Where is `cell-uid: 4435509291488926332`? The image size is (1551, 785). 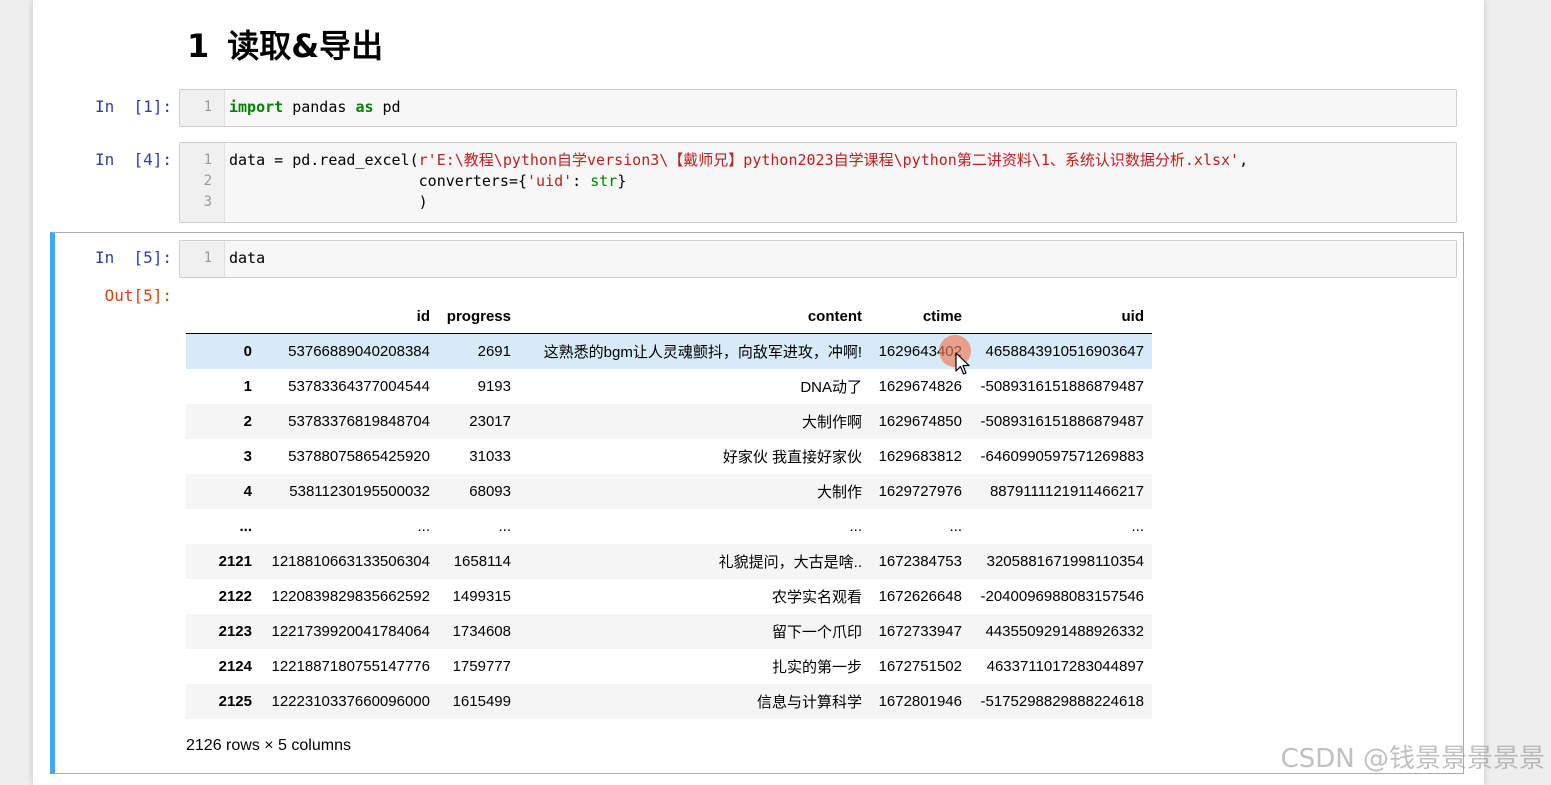 cell-uid: 4435509291488926332 is located at coordinates (1064, 631).